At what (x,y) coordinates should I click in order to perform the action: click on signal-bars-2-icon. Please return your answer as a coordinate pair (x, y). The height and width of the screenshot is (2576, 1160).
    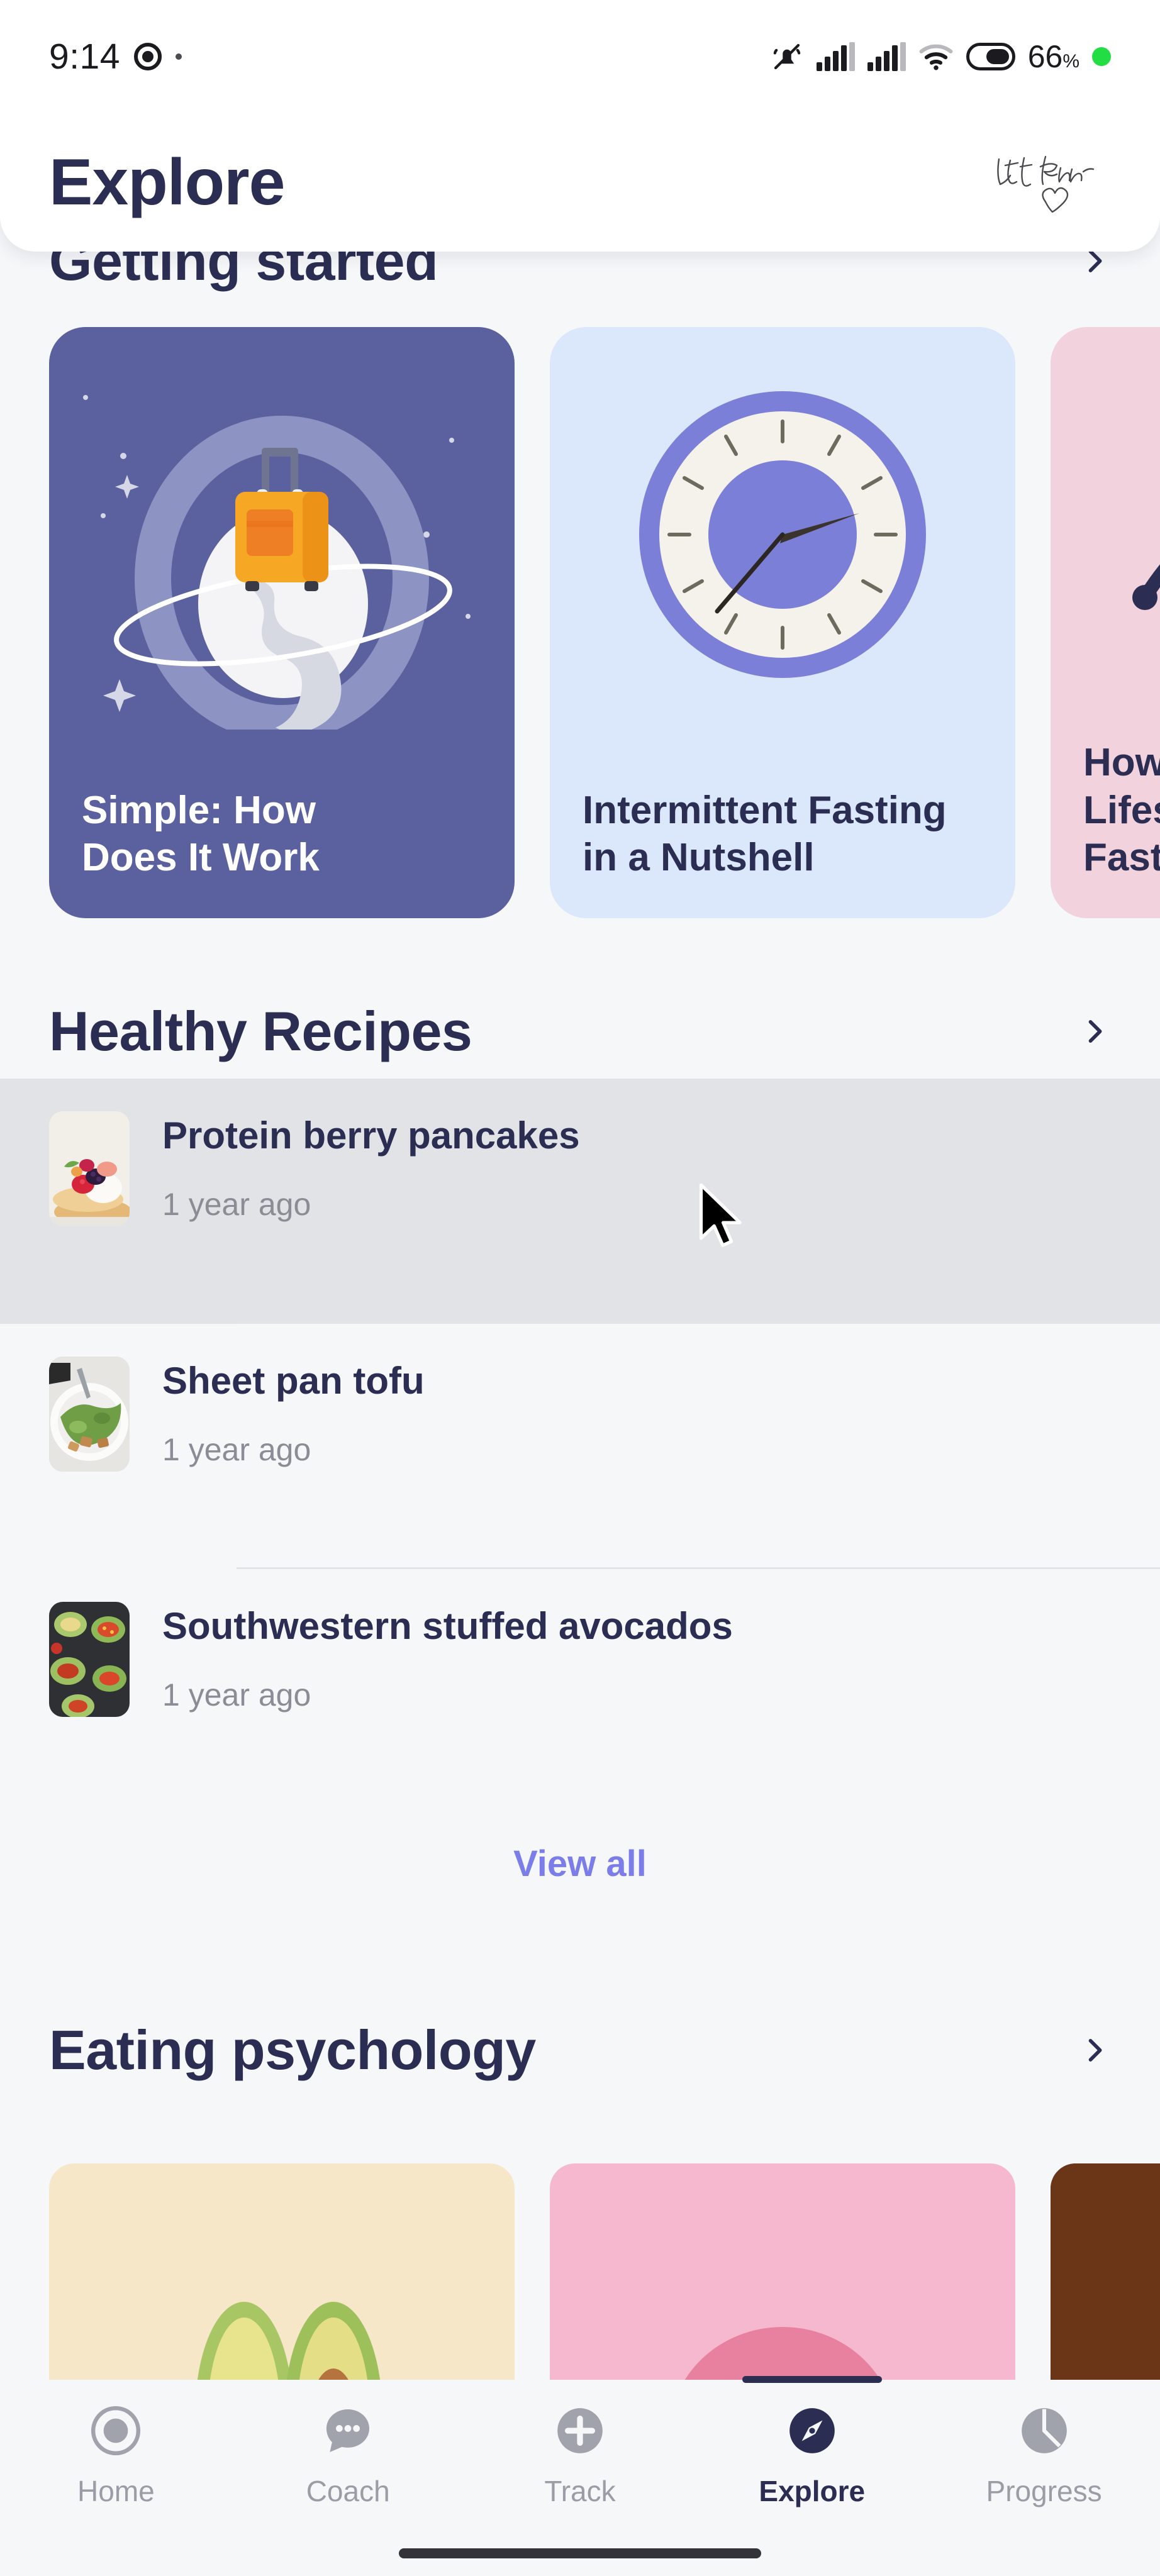
    Looking at the image, I should click on (886, 56).